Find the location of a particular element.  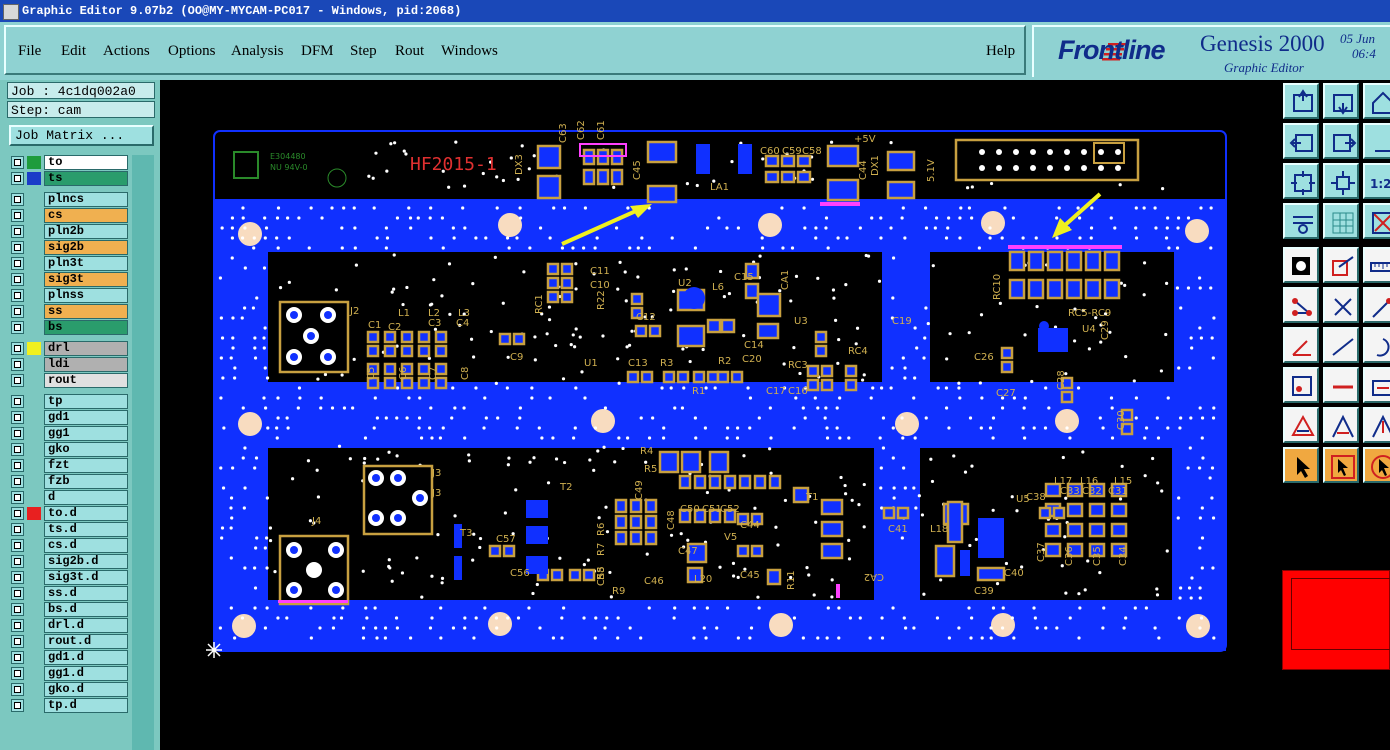

connect-tool-button is located at coordinates (1301, 305).